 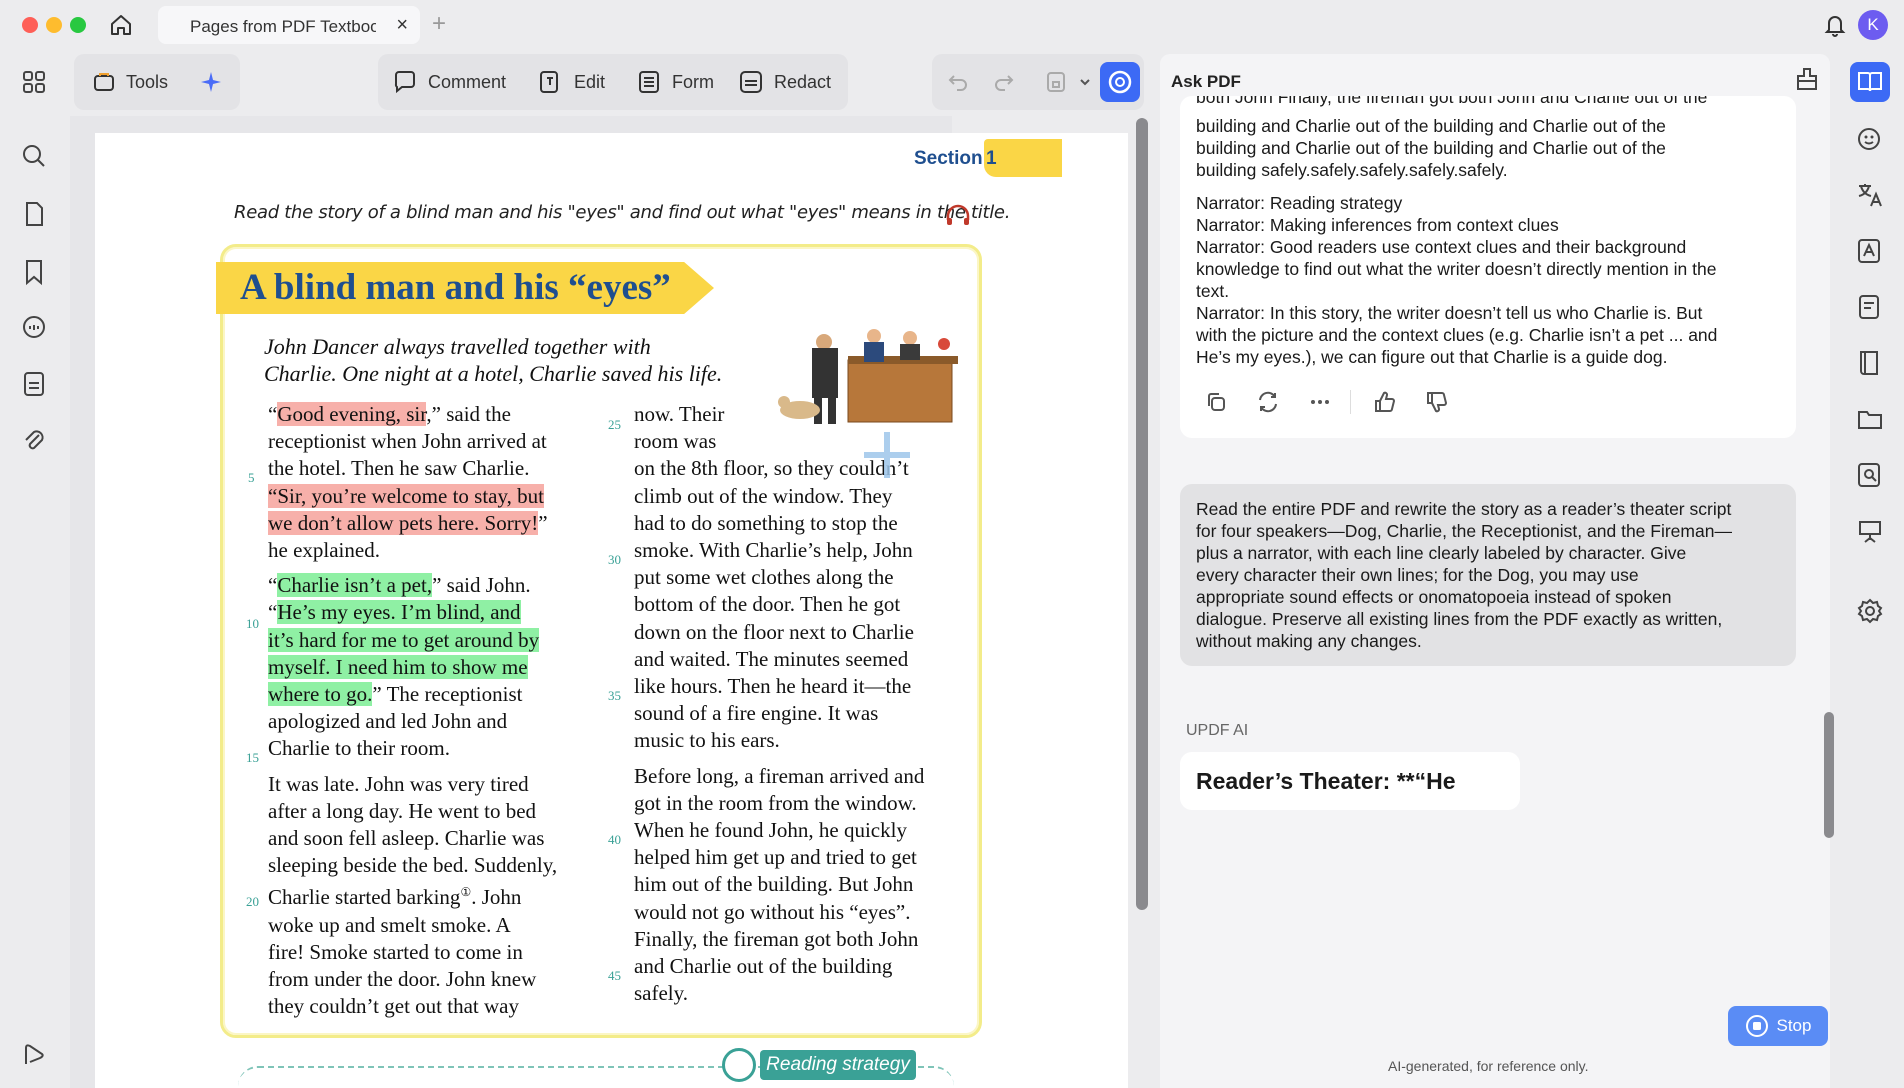 What do you see at coordinates (359, 748) in the screenshot?
I see `story-line: Charlie to their room.` at bounding box center [359, 748].